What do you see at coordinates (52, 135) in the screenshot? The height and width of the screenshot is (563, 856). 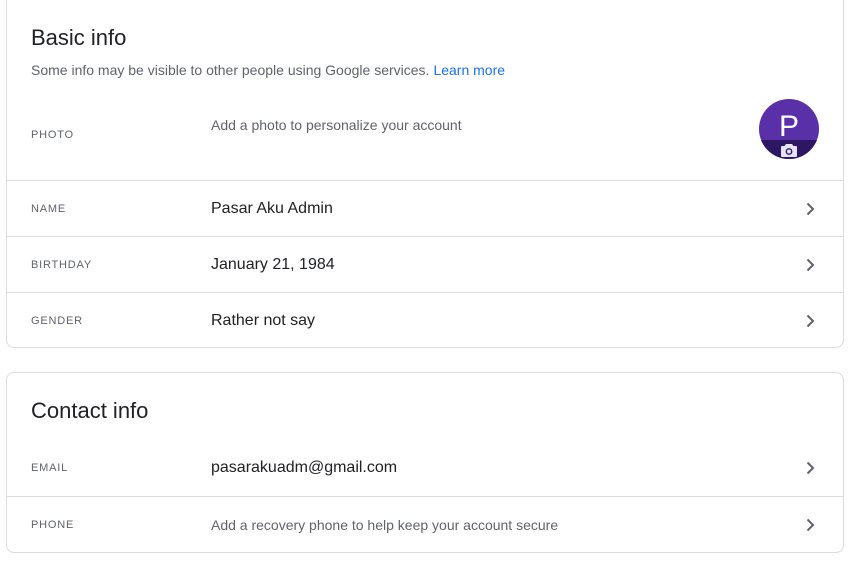 I see `photo-label: PHOTO` at bounding box center [52, 135].